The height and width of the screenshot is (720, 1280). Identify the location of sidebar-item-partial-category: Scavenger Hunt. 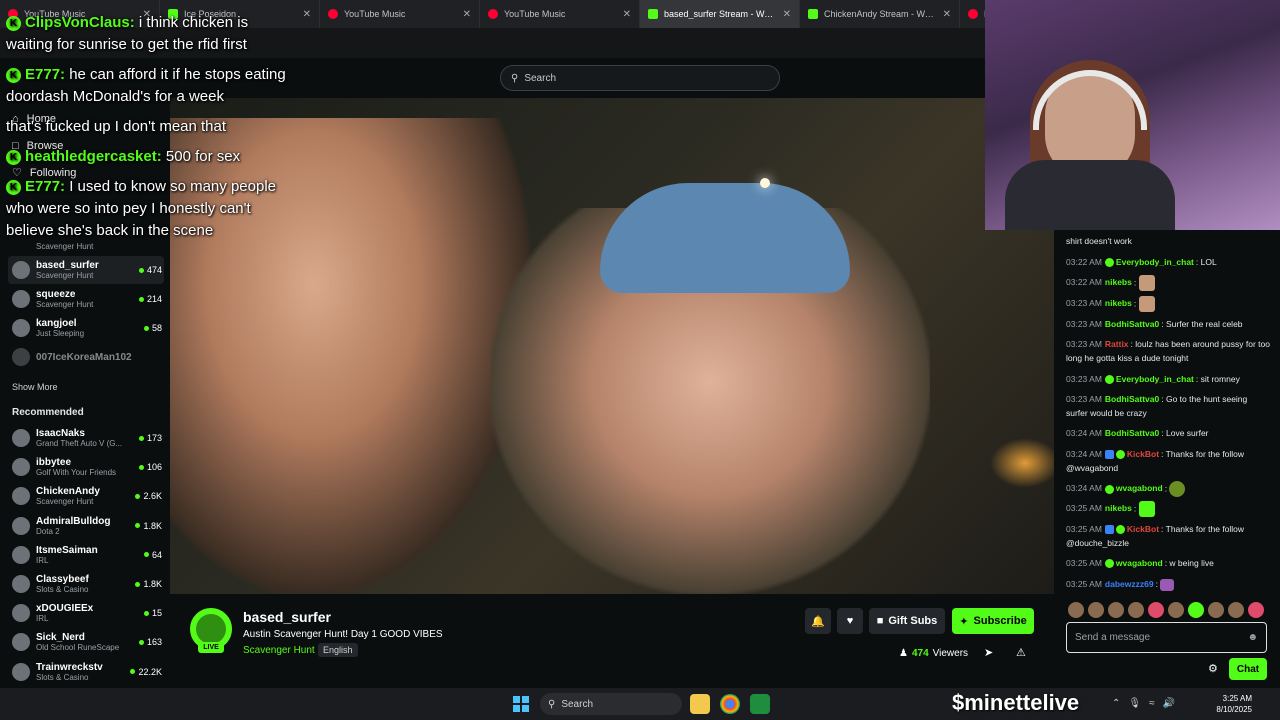
(65, 246).